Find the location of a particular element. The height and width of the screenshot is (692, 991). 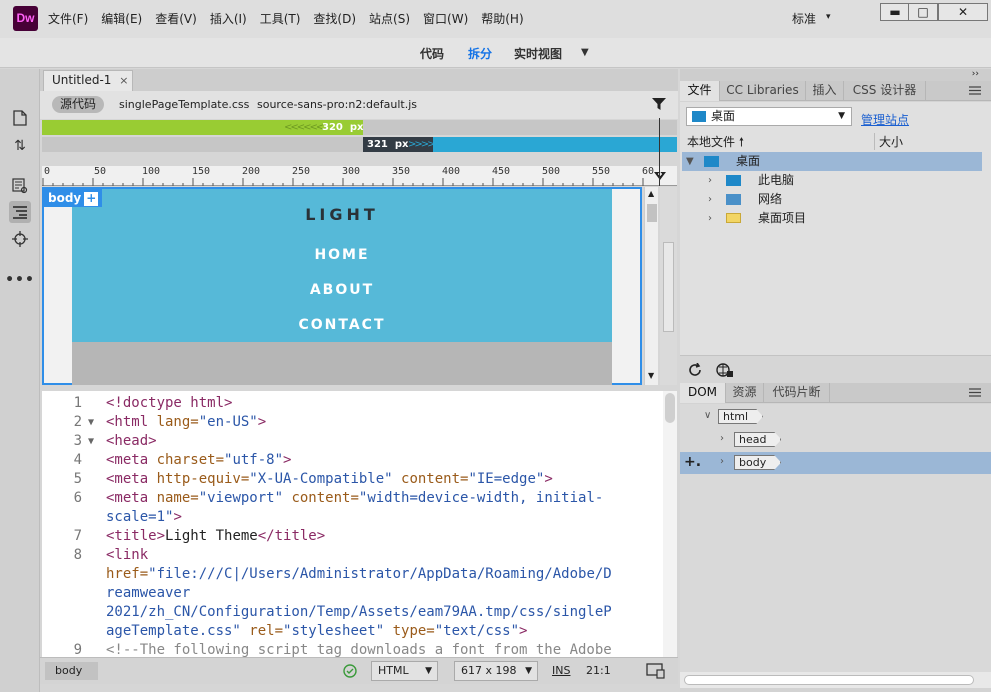

target-icon is located at coordinates (20, 239).